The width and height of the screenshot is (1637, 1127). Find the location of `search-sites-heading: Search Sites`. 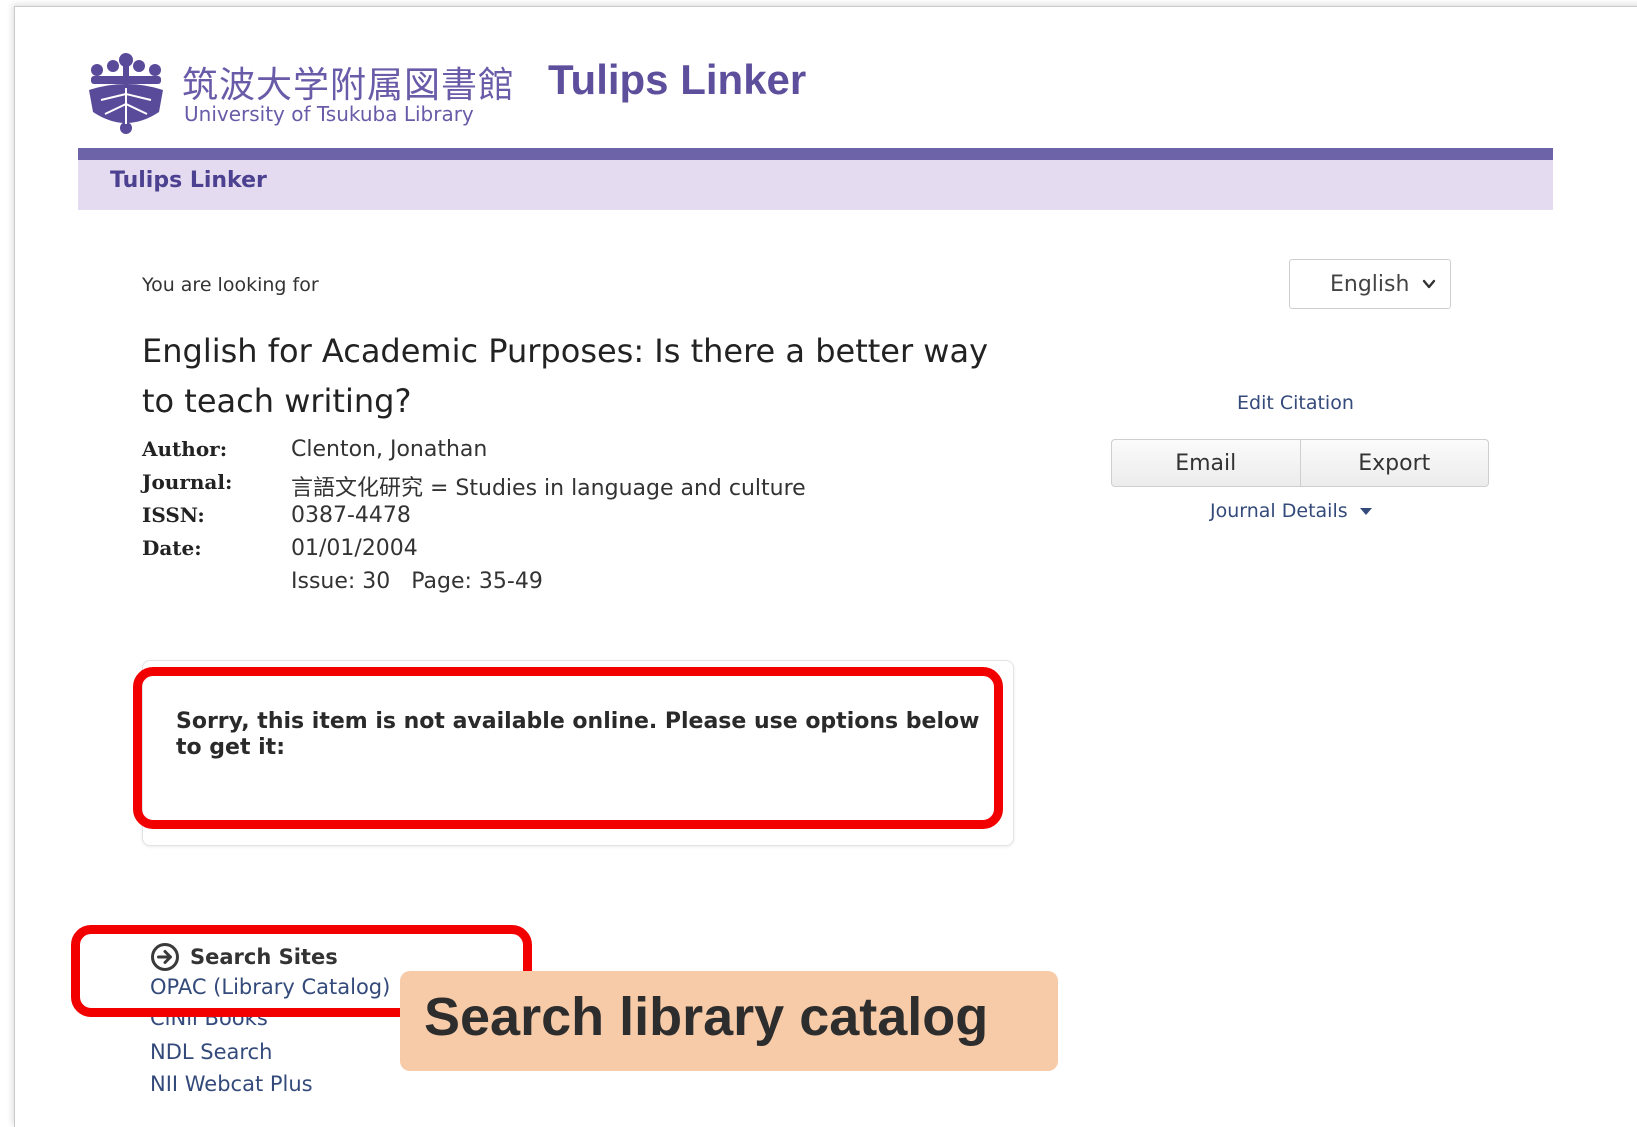

search-sites-heading: Search Sites is located at coordinates (244, 957).